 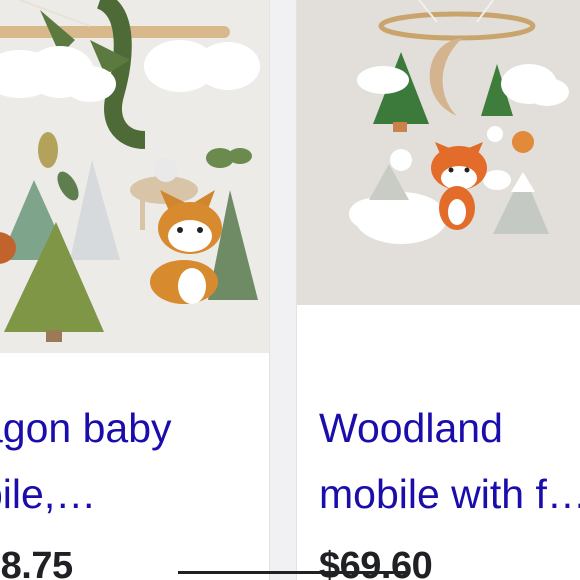 What do you see at coordinates (411, 428) in the screenshot?
I see `product-title-line: Woodland` at bounding box center [411, 428].